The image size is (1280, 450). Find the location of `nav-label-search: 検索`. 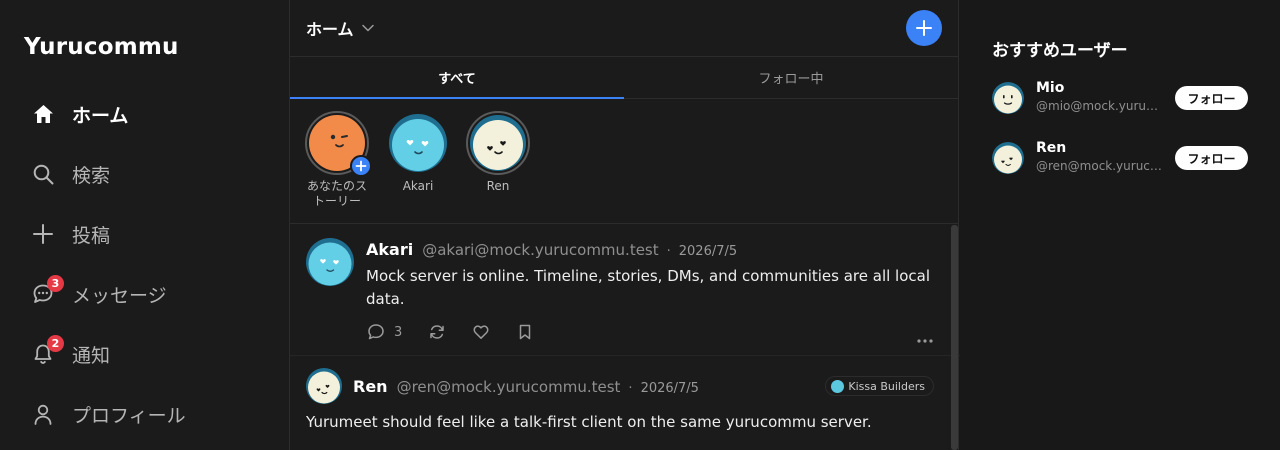

nav-label-search: 検索 is located at coordinates (91, 175).